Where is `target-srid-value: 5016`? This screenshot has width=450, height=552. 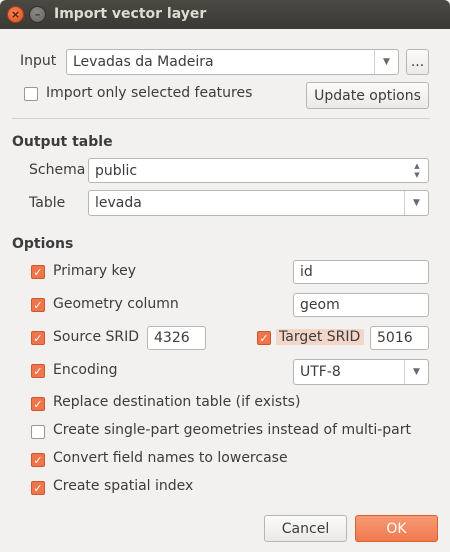
target-srid-value: 5016 is located at coordinates (395, 338).